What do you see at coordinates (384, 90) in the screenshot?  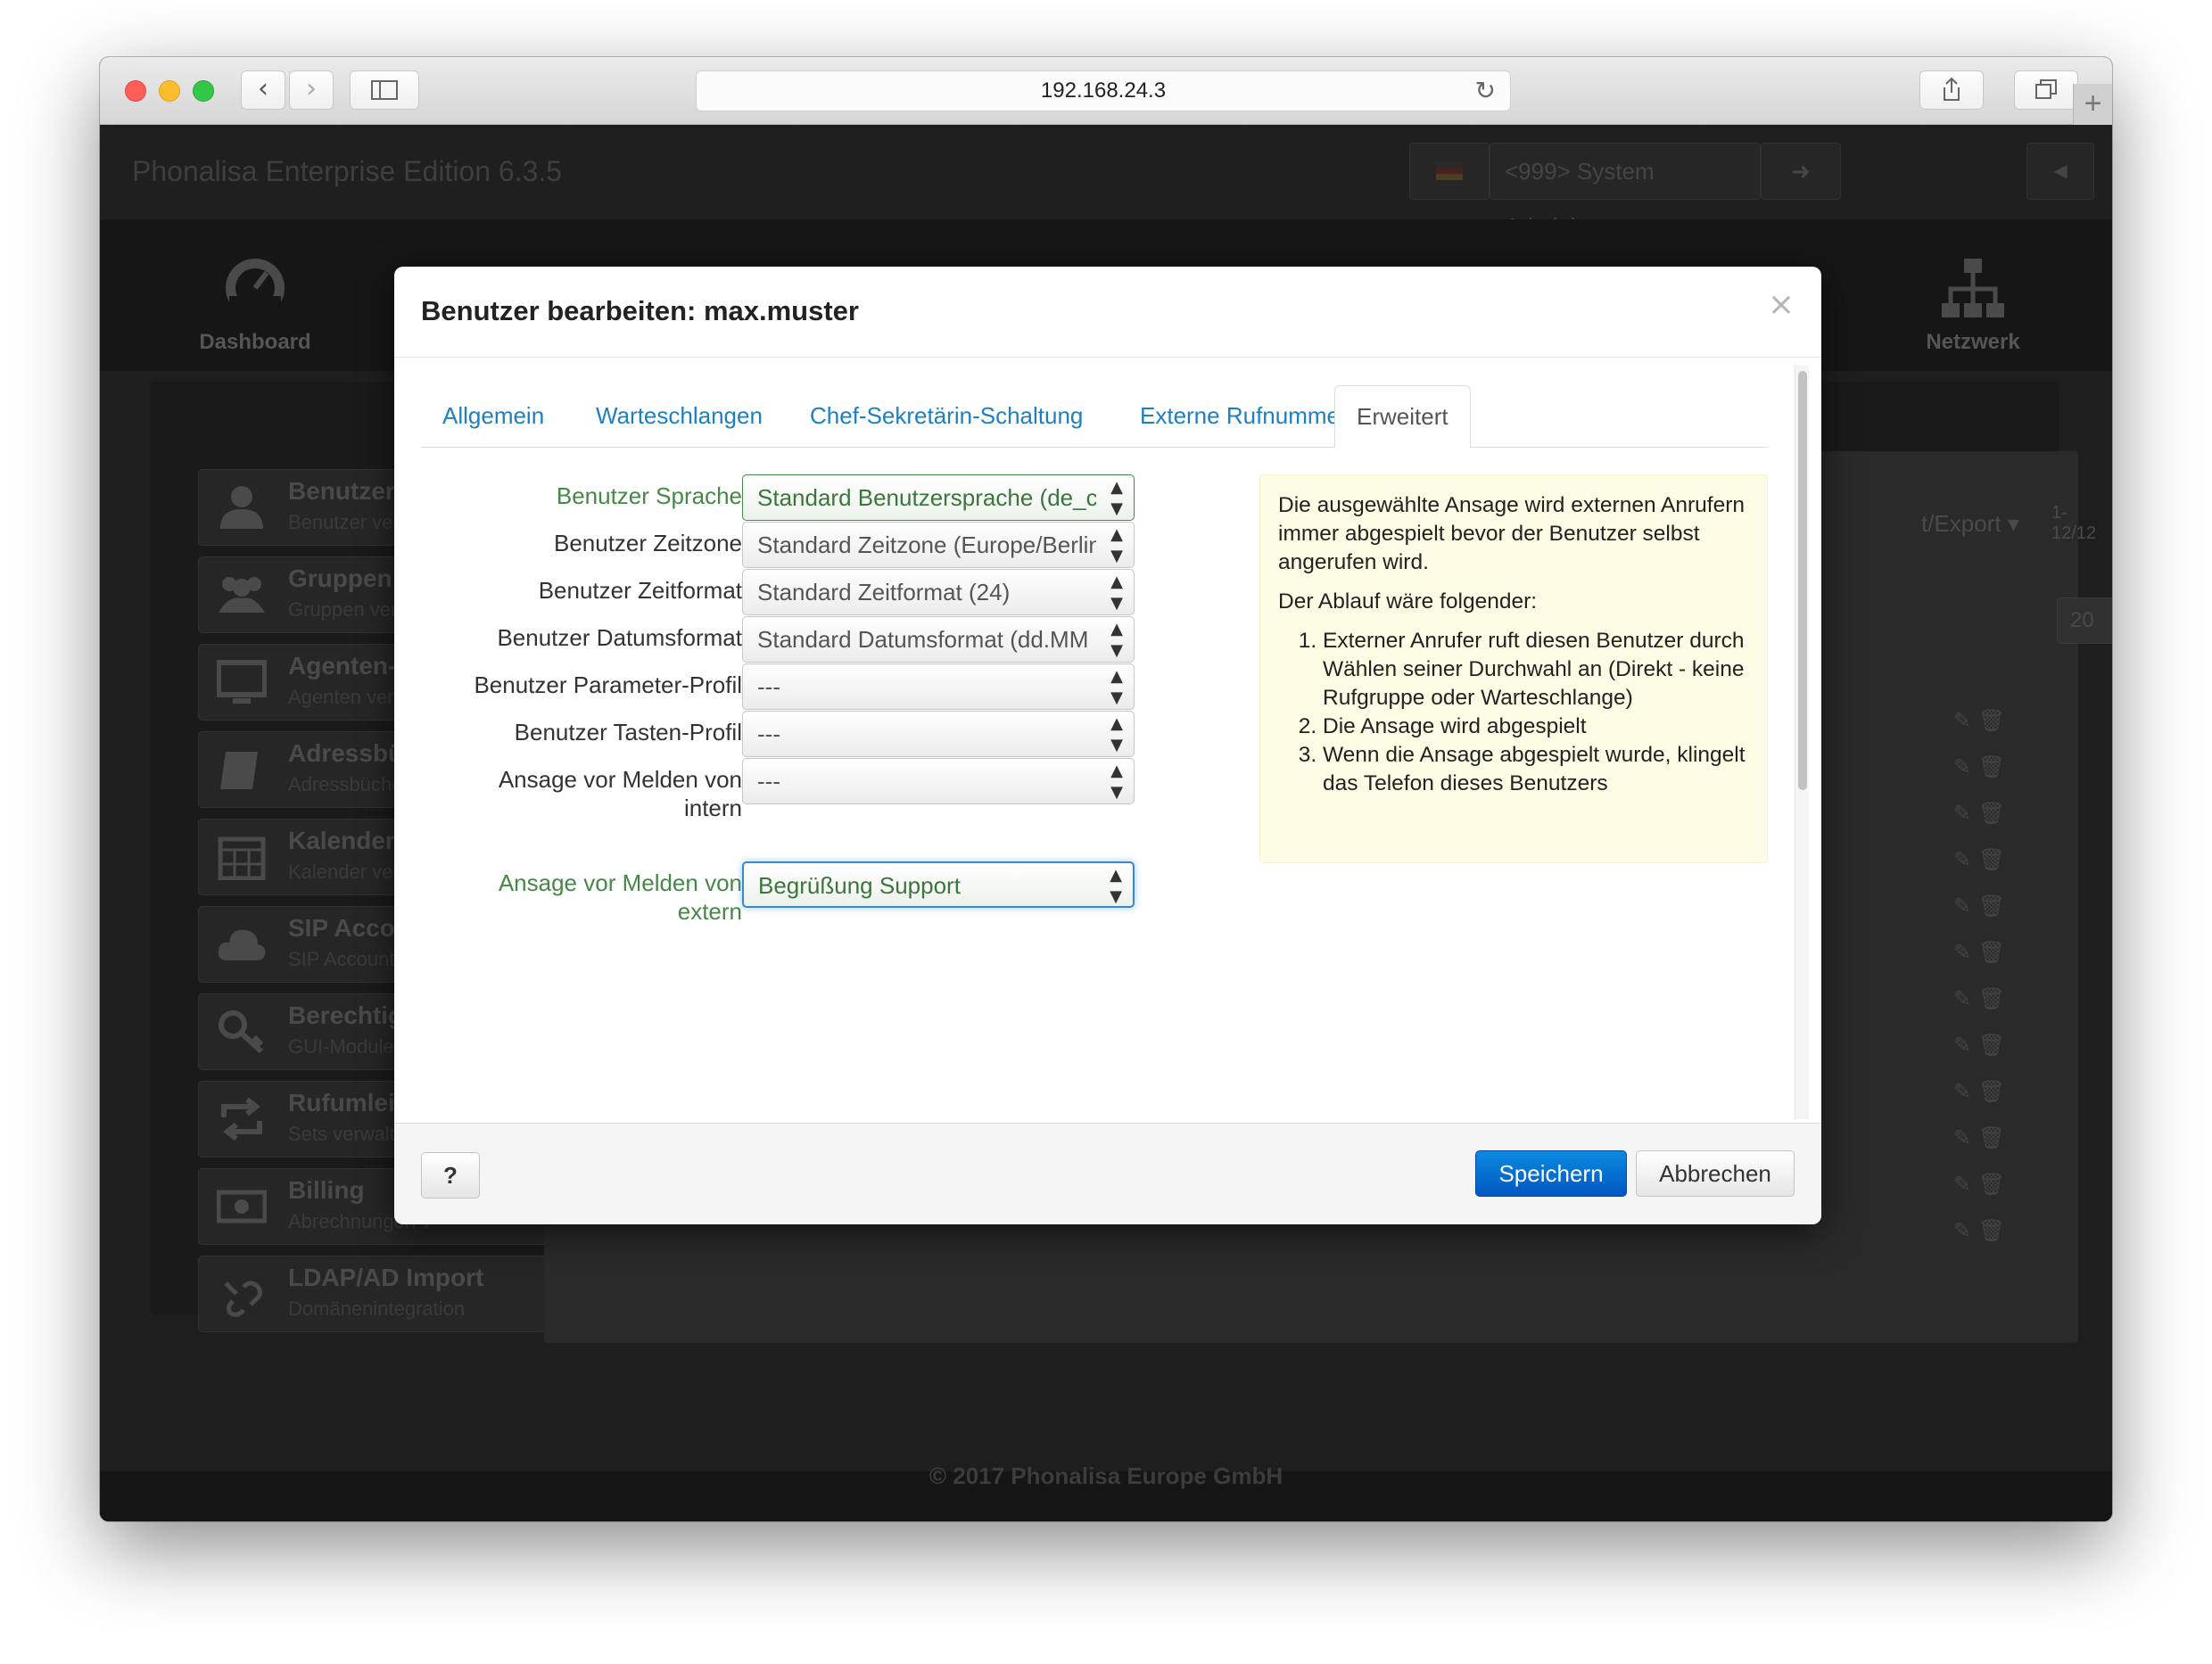 I see `sidebar-toggle-icon` at bounding box center [384, 90].